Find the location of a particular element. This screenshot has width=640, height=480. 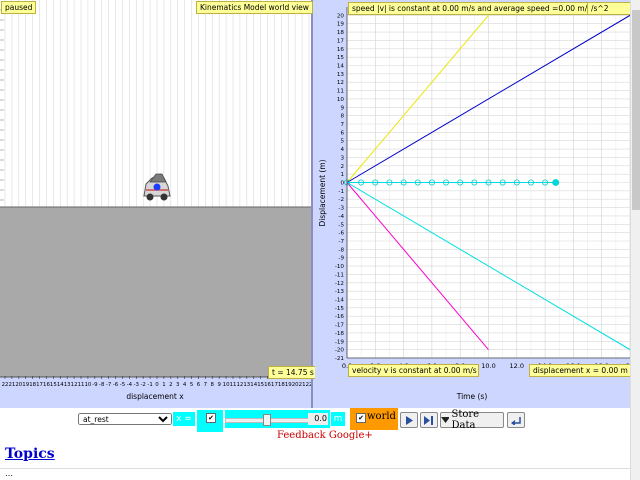

scrollbar-thumb is located at coordinates (636, 110).